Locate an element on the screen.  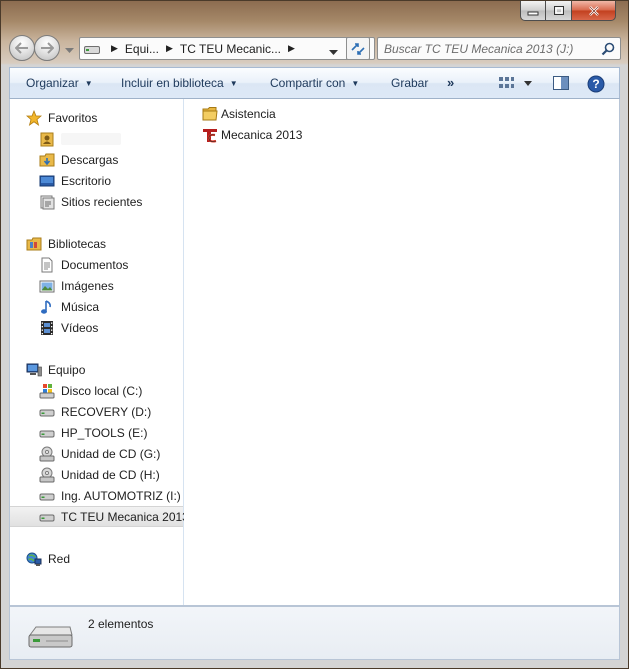
sidebar-item-music: Música is located at coordinates (96, 306).